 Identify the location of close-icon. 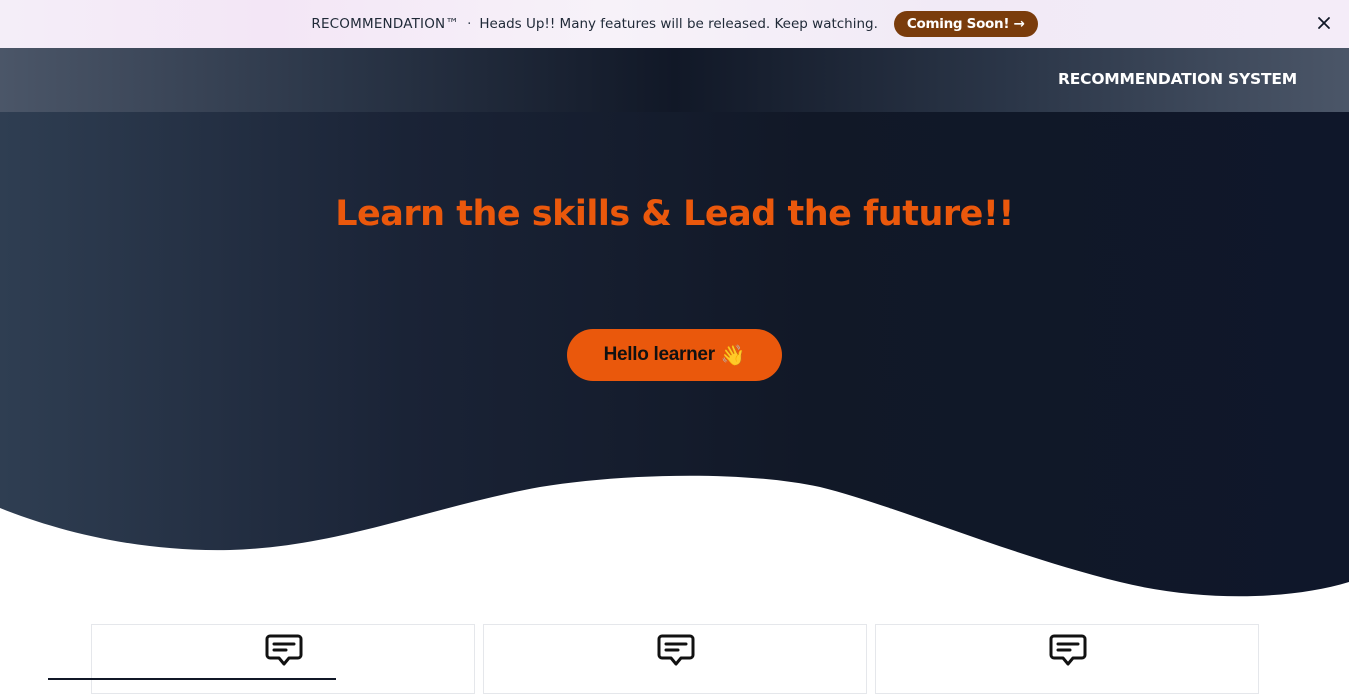
(1324, 23).